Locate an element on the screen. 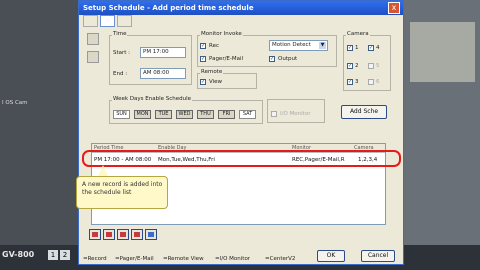  camera-3-checkbox: ✓ is located at coordinates (350, 82).